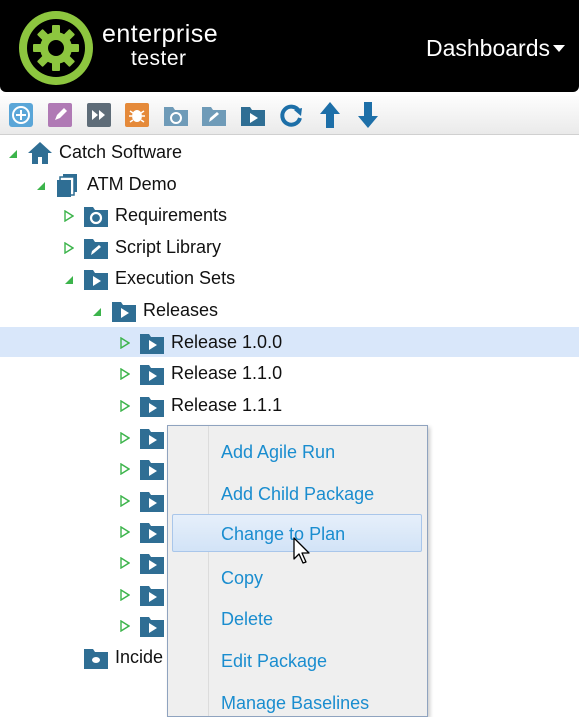 This screenshot has height=717, width=579. What do you see at coordinates (278, 452) in the screenshot?
I see `context-menu-item-label: Add Agile Run` at bounding box center [278, 452].